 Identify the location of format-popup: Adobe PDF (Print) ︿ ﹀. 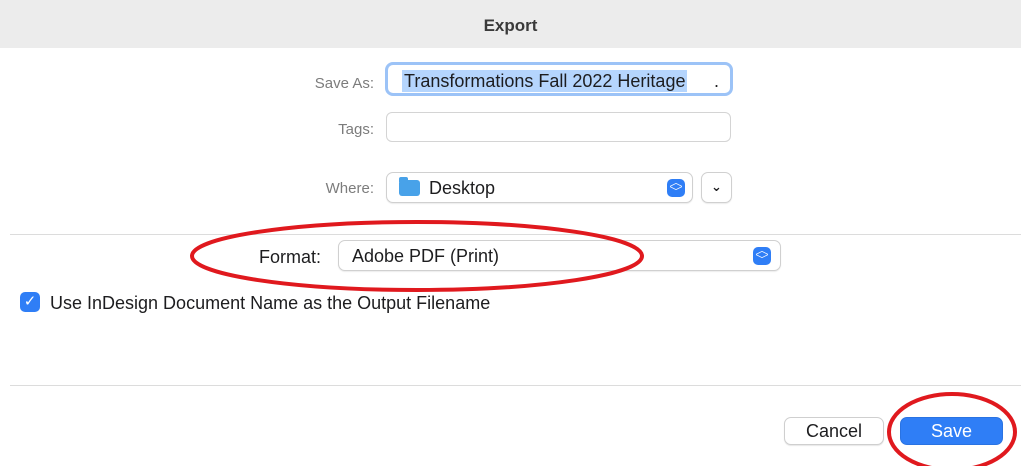
(559, 255).